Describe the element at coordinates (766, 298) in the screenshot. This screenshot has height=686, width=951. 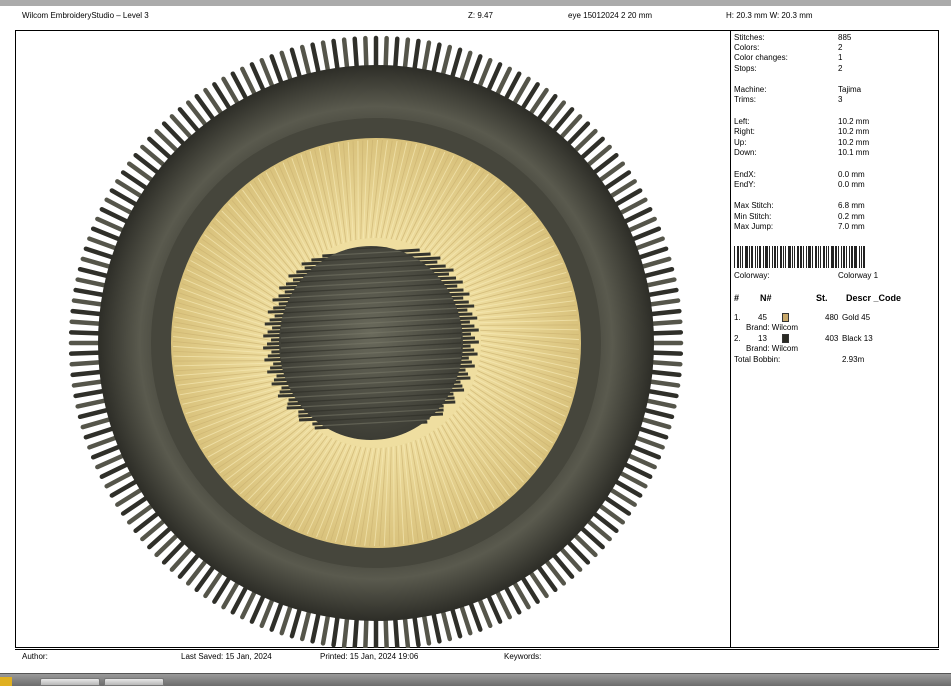
I see `col-header-code: N#` at that location.